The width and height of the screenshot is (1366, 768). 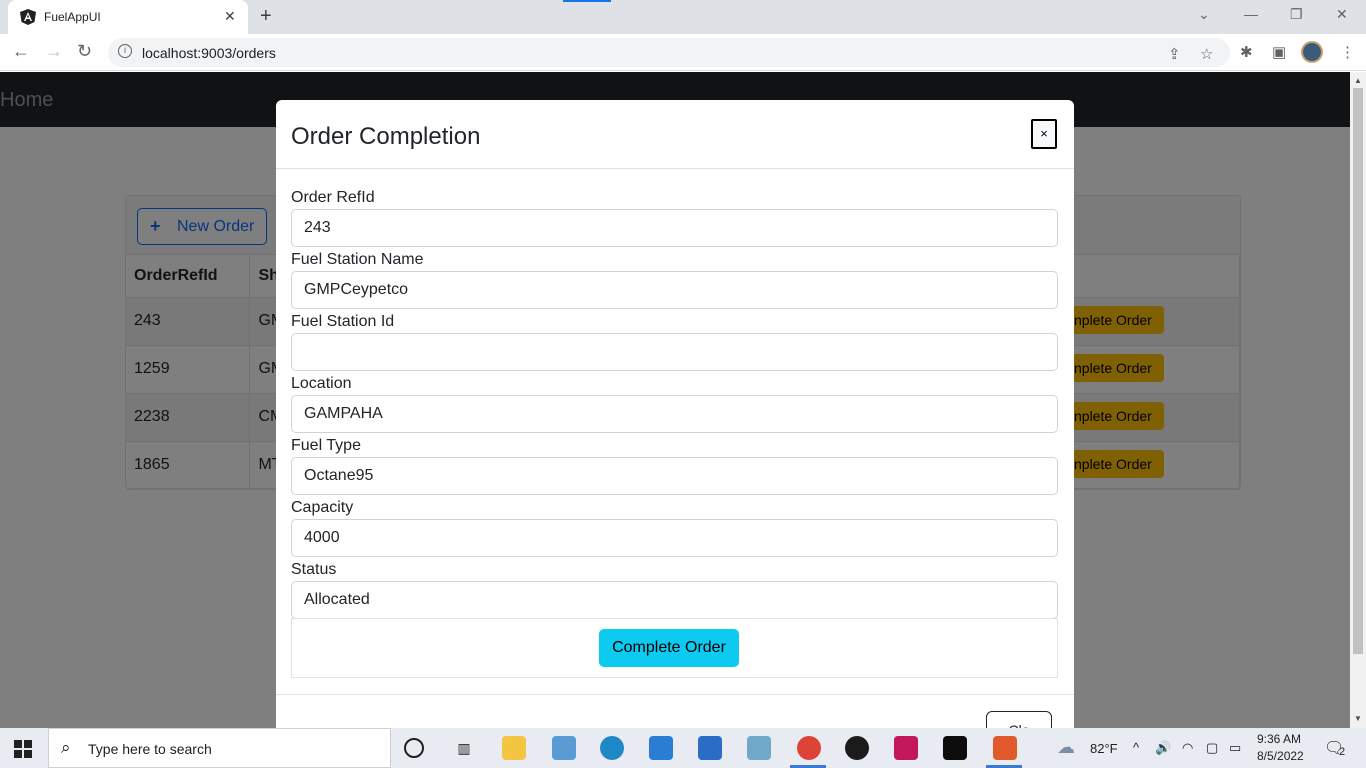 I want to click on reload-icon: ↻, so click(x=84, y=51).